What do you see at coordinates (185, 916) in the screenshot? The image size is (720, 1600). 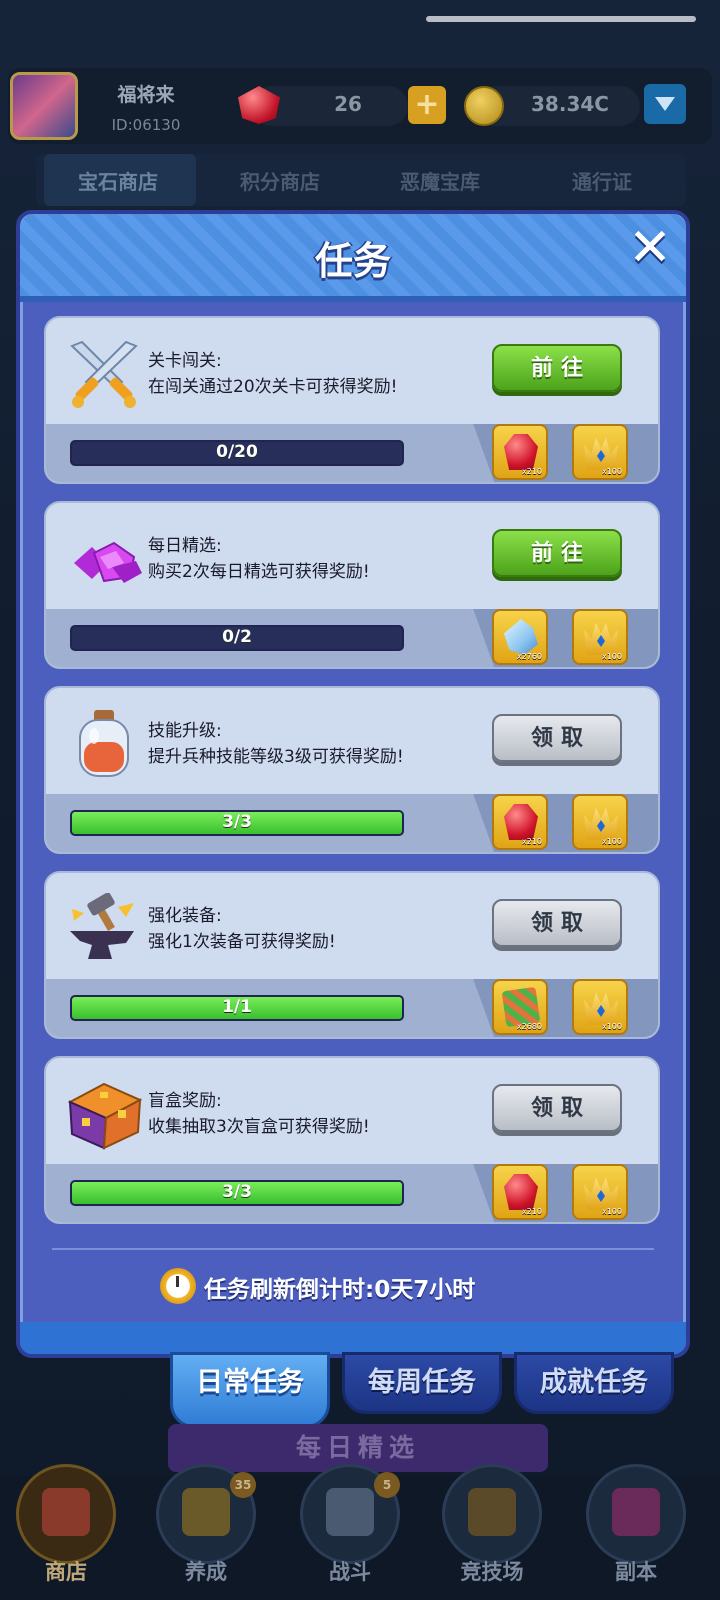 I see `task-title: 强化装备:` at bounding box center [185, 916].